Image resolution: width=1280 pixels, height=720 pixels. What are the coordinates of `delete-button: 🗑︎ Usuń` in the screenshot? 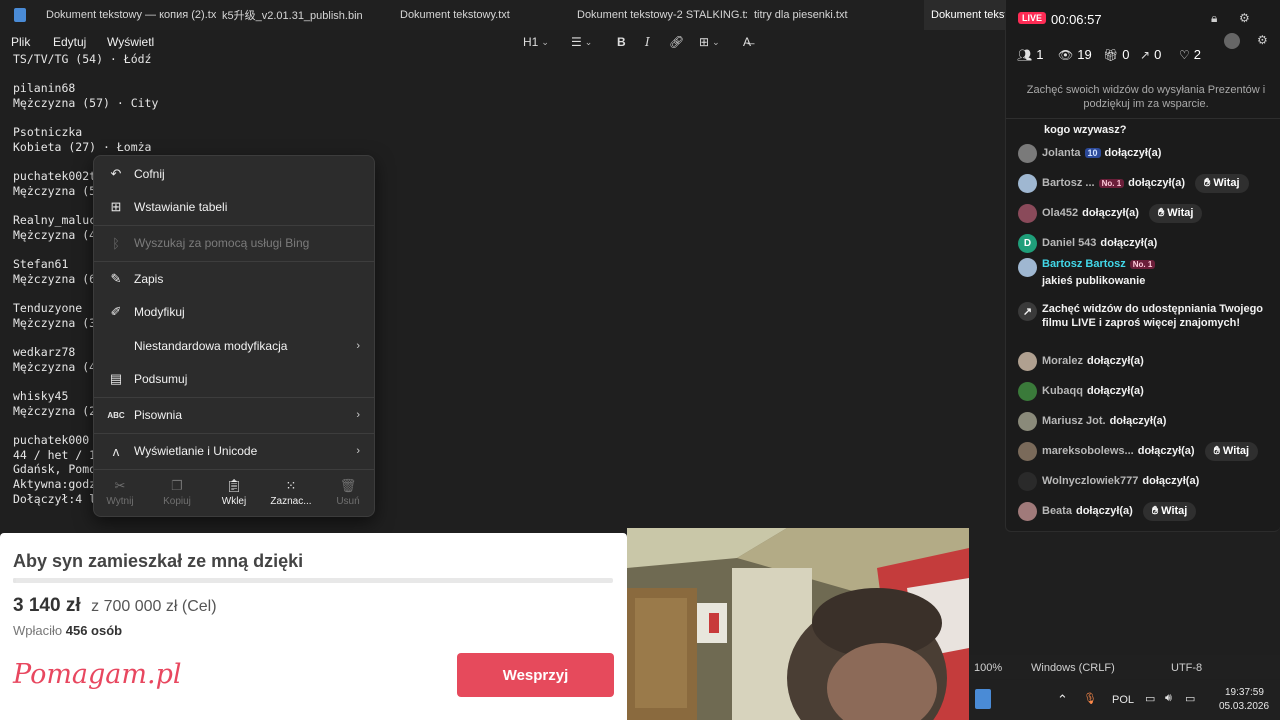 It's located at (348, 495).